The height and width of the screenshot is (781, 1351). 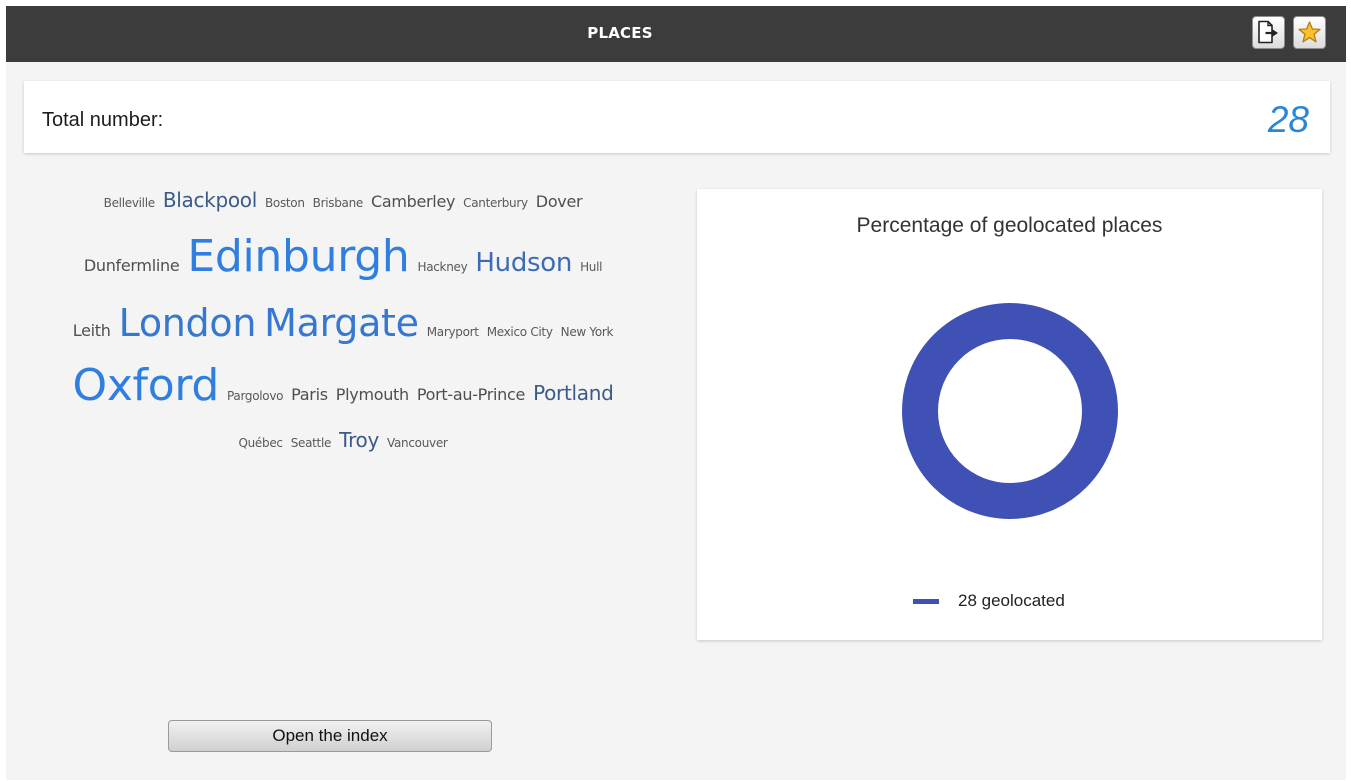 What do you see at coordinates (587, 332) in the screenshot?
I see `place-tag: New York` at bounding box center [587, 332].